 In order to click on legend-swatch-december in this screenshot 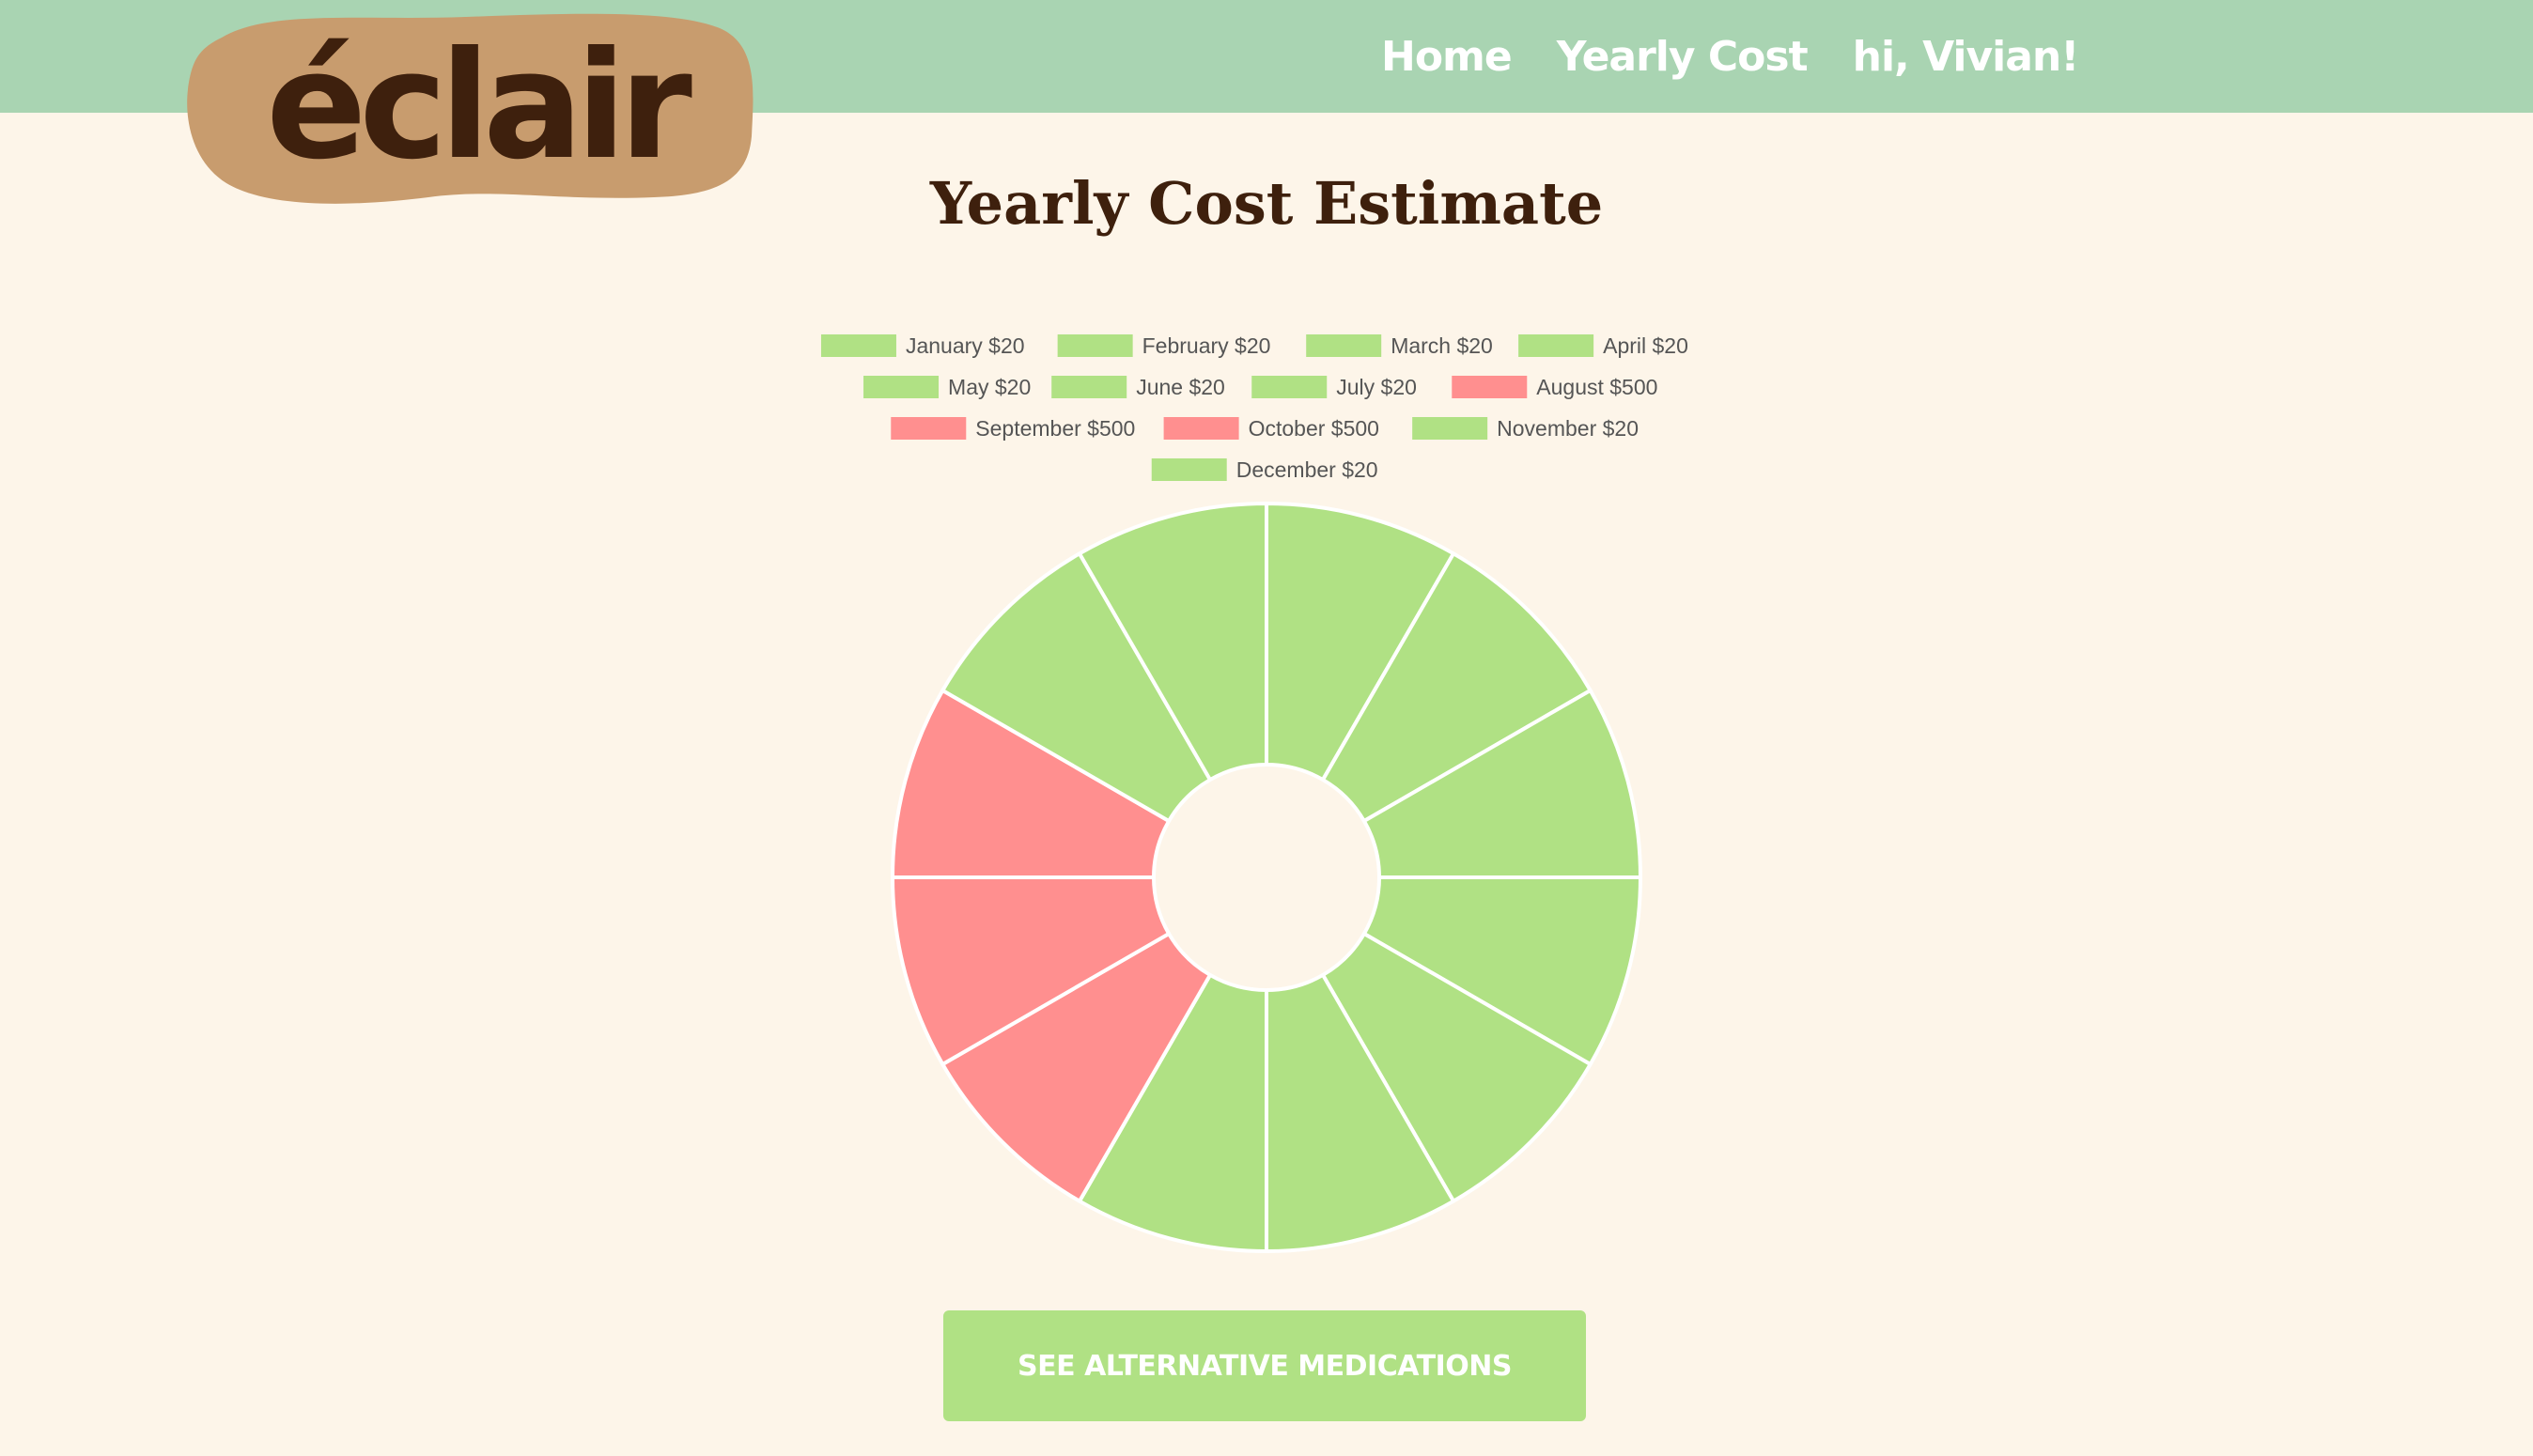, I will do `click(1189, 469)`.